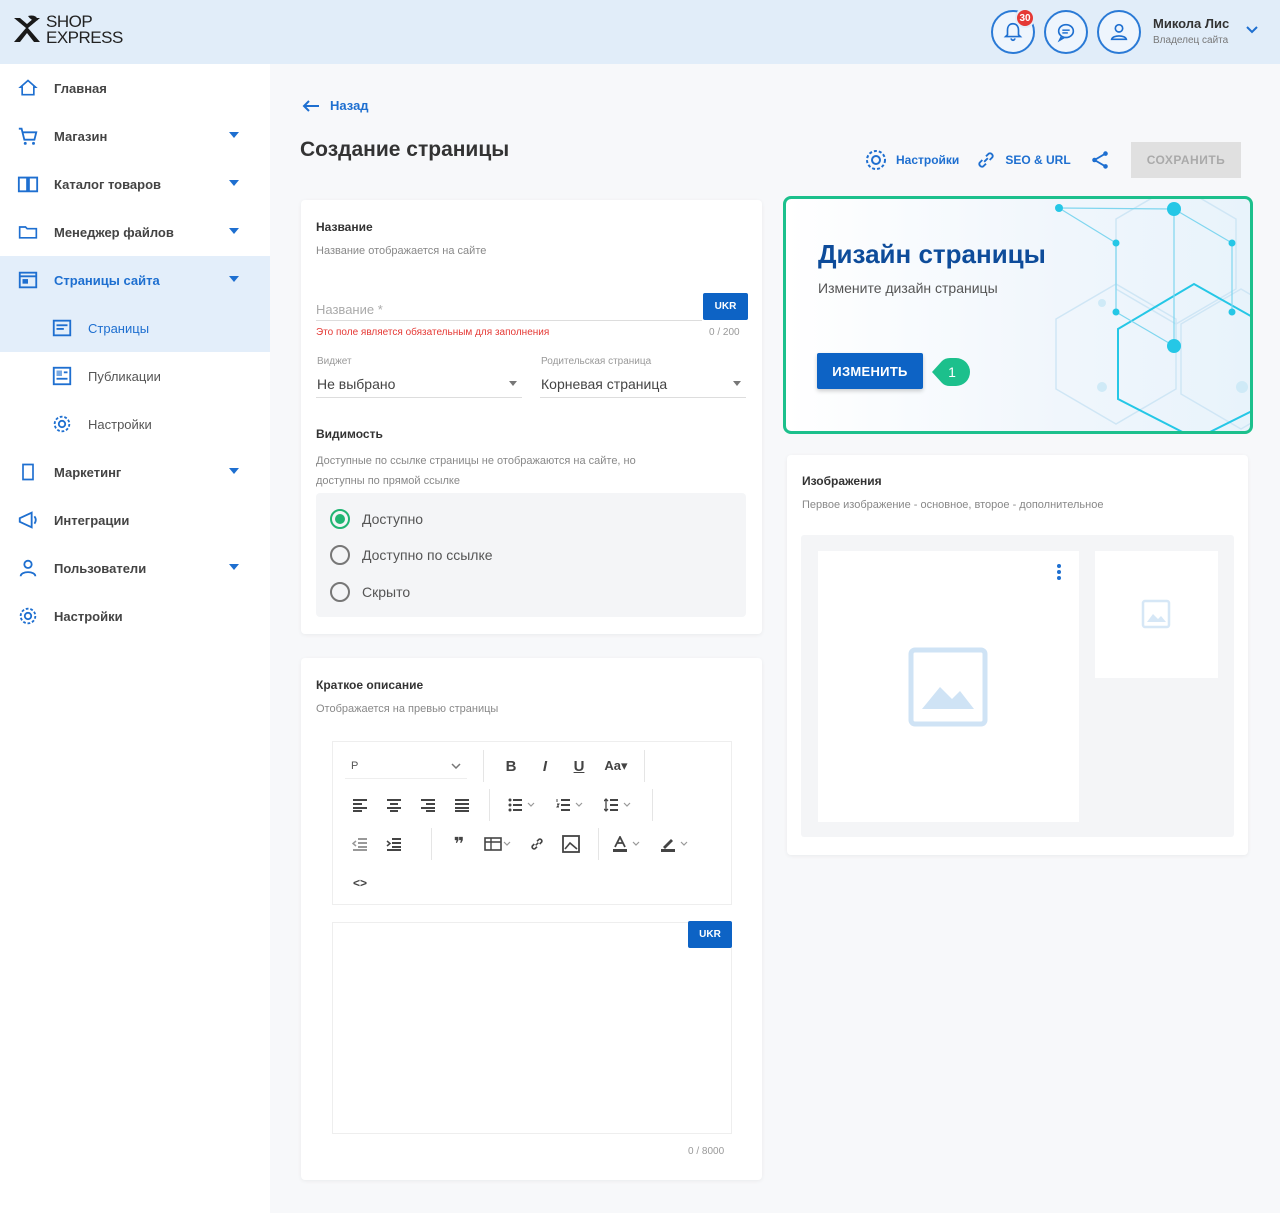 This screenshot has height=1213, width=1280. I want to click on sidebar-item-pages: Страницы сайта, so click(135, 280).